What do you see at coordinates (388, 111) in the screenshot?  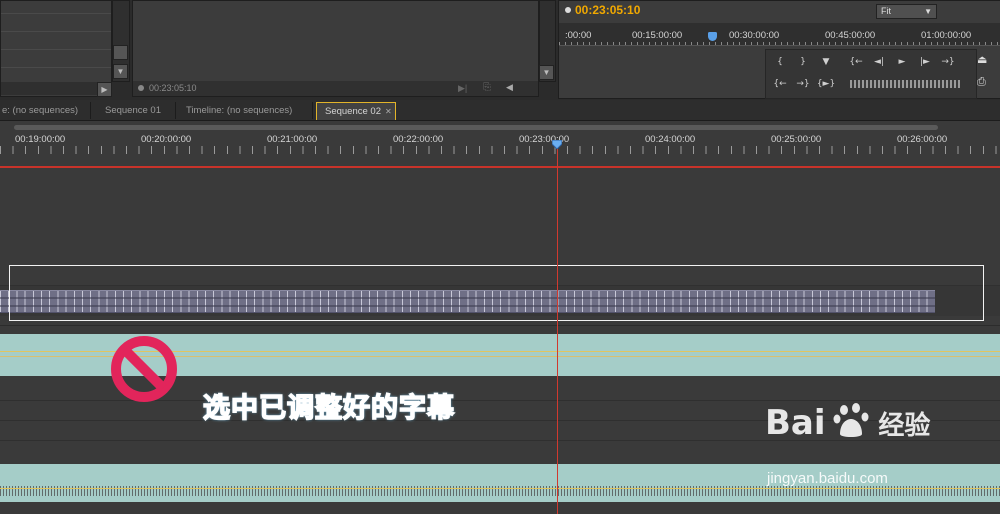 I see `close-icon: ✕` at bounding box center [388, 111].